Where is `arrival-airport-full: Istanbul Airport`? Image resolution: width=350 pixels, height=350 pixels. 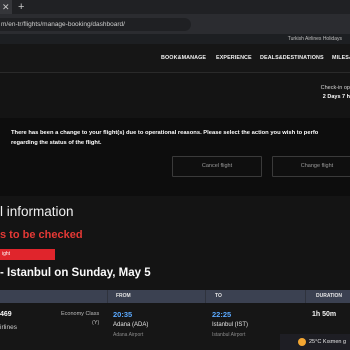 arrival-airport-full: Istanbul Airport is located at coordinates (229, 335).